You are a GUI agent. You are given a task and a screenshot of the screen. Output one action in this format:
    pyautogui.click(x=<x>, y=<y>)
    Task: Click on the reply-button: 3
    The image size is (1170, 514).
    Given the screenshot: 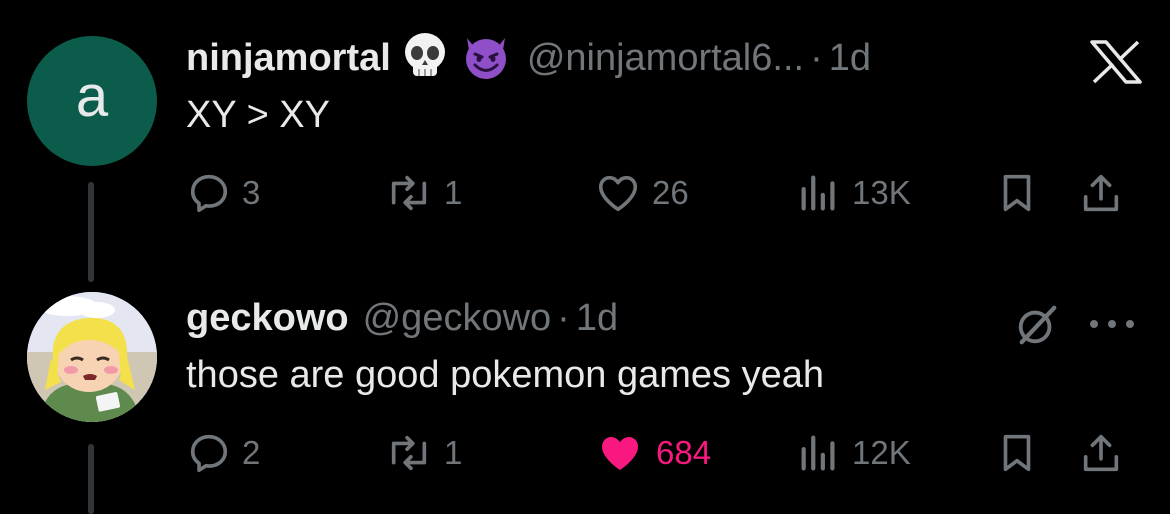 What is the action you would take?
    pyautogui.click(x=223, y=193)
    